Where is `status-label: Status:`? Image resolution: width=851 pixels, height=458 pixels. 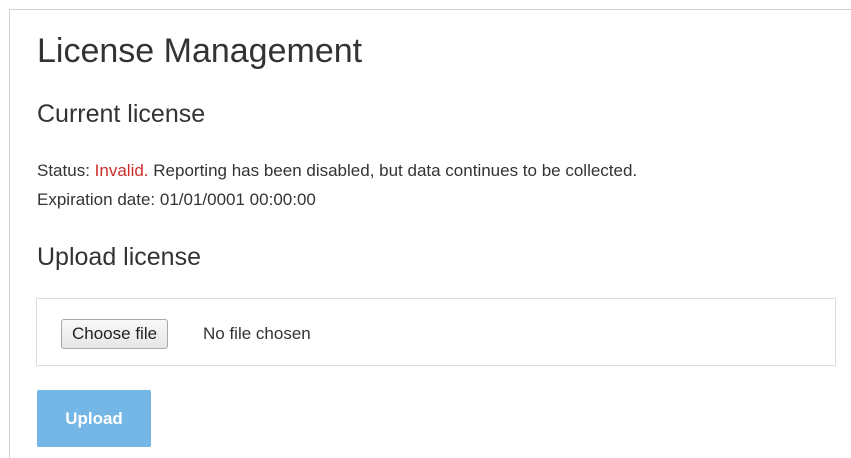 status-label: Status: is located at coordinates (63, 170).